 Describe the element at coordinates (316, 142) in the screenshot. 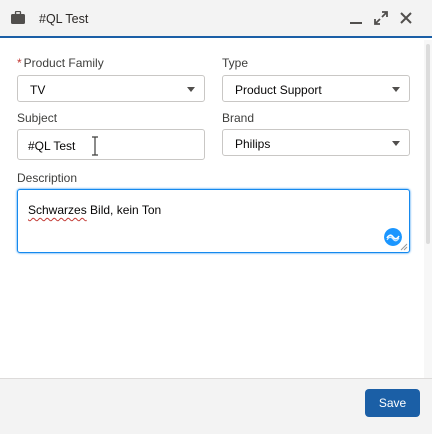

I see `brand-select: Philips` at that location.